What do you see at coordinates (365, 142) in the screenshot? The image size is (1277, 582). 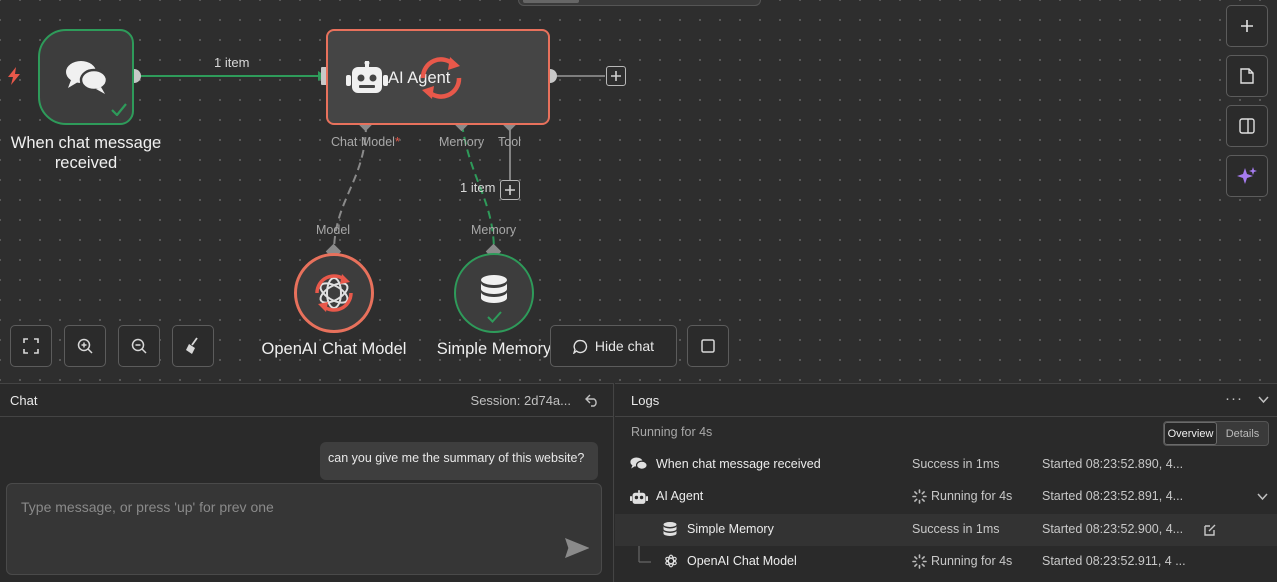 I see `port-label-chat-model: Chat Model*` at bounding box center [365, 142].